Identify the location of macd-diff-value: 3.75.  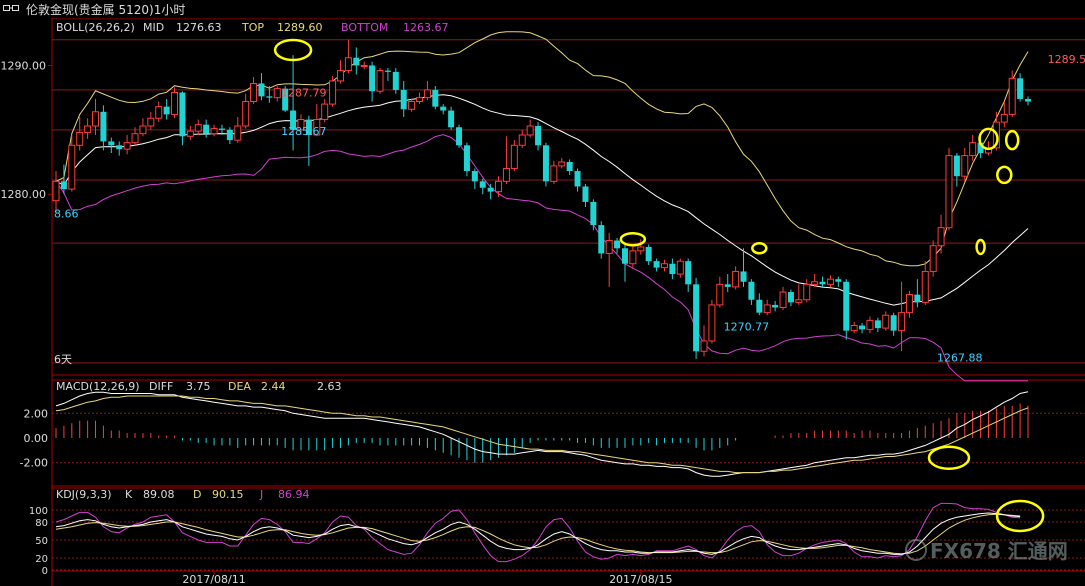
(198, 386).